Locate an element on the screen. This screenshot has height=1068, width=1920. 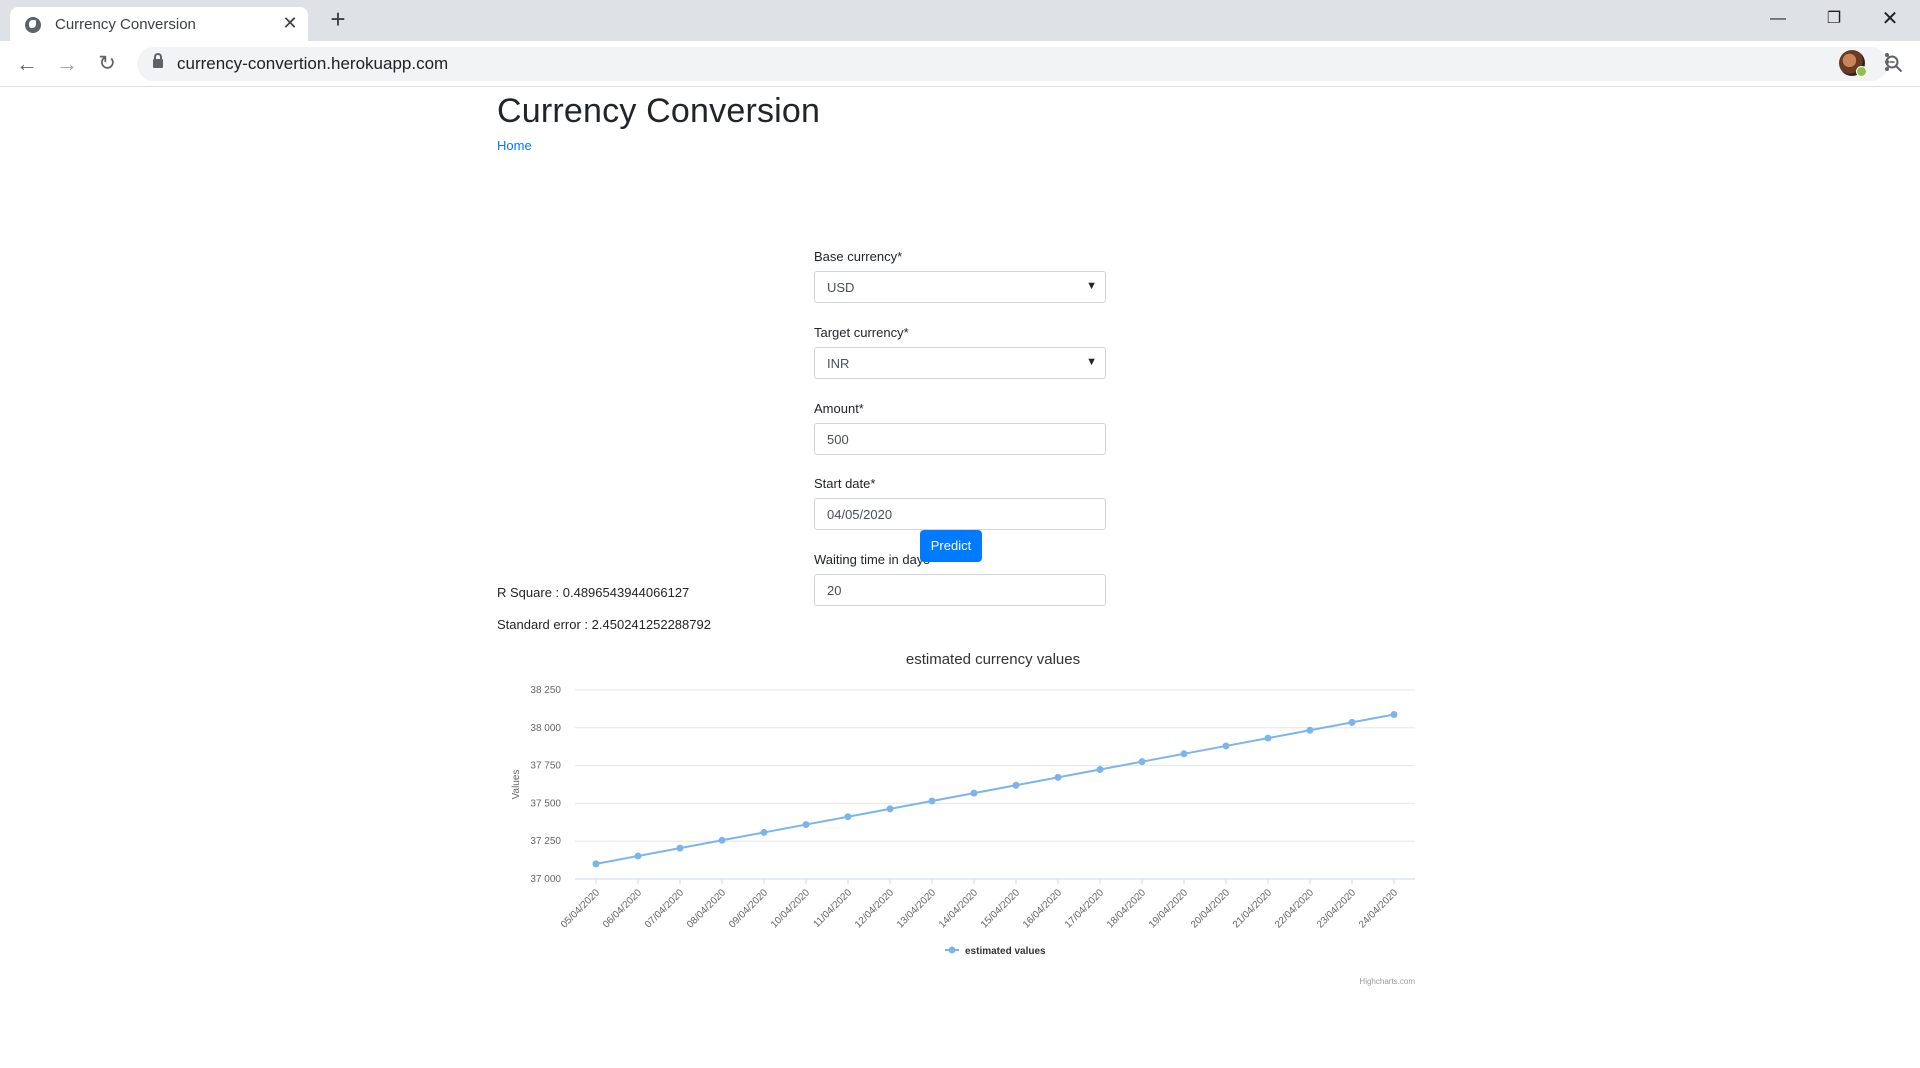
profile-avatar is located at coordinates (1853, 63).